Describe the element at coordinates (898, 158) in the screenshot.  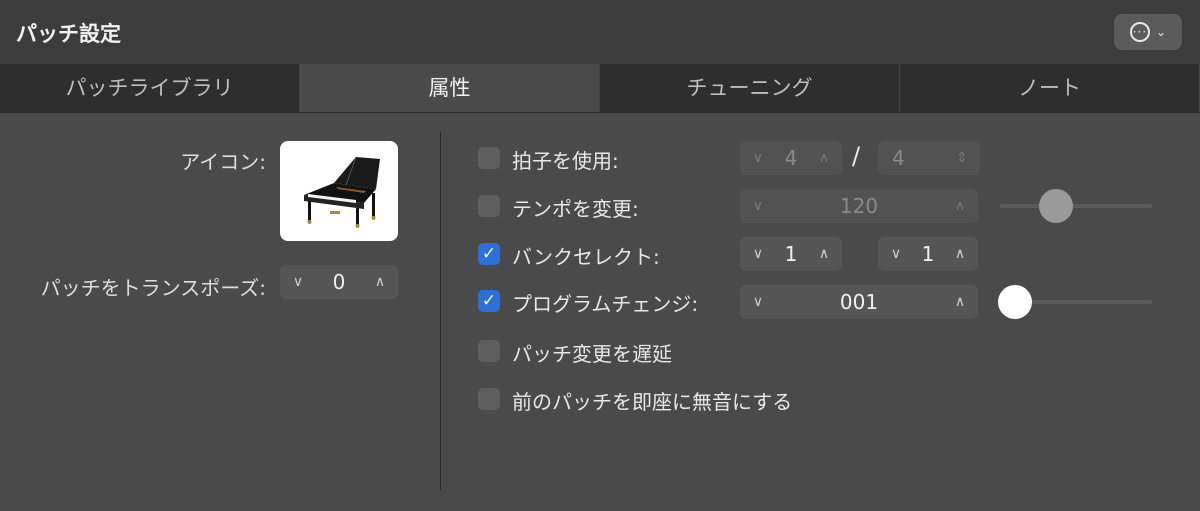
I see `denominator-value: 4` at that location.